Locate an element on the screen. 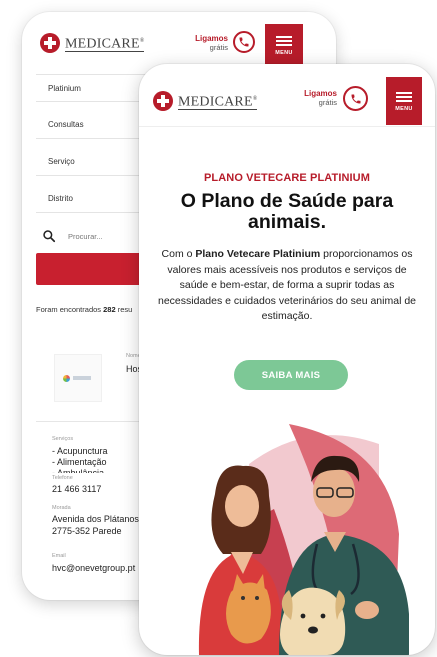 This screenshot has height=657, width=437. clinic-logo is located at coordinates (78, 378).